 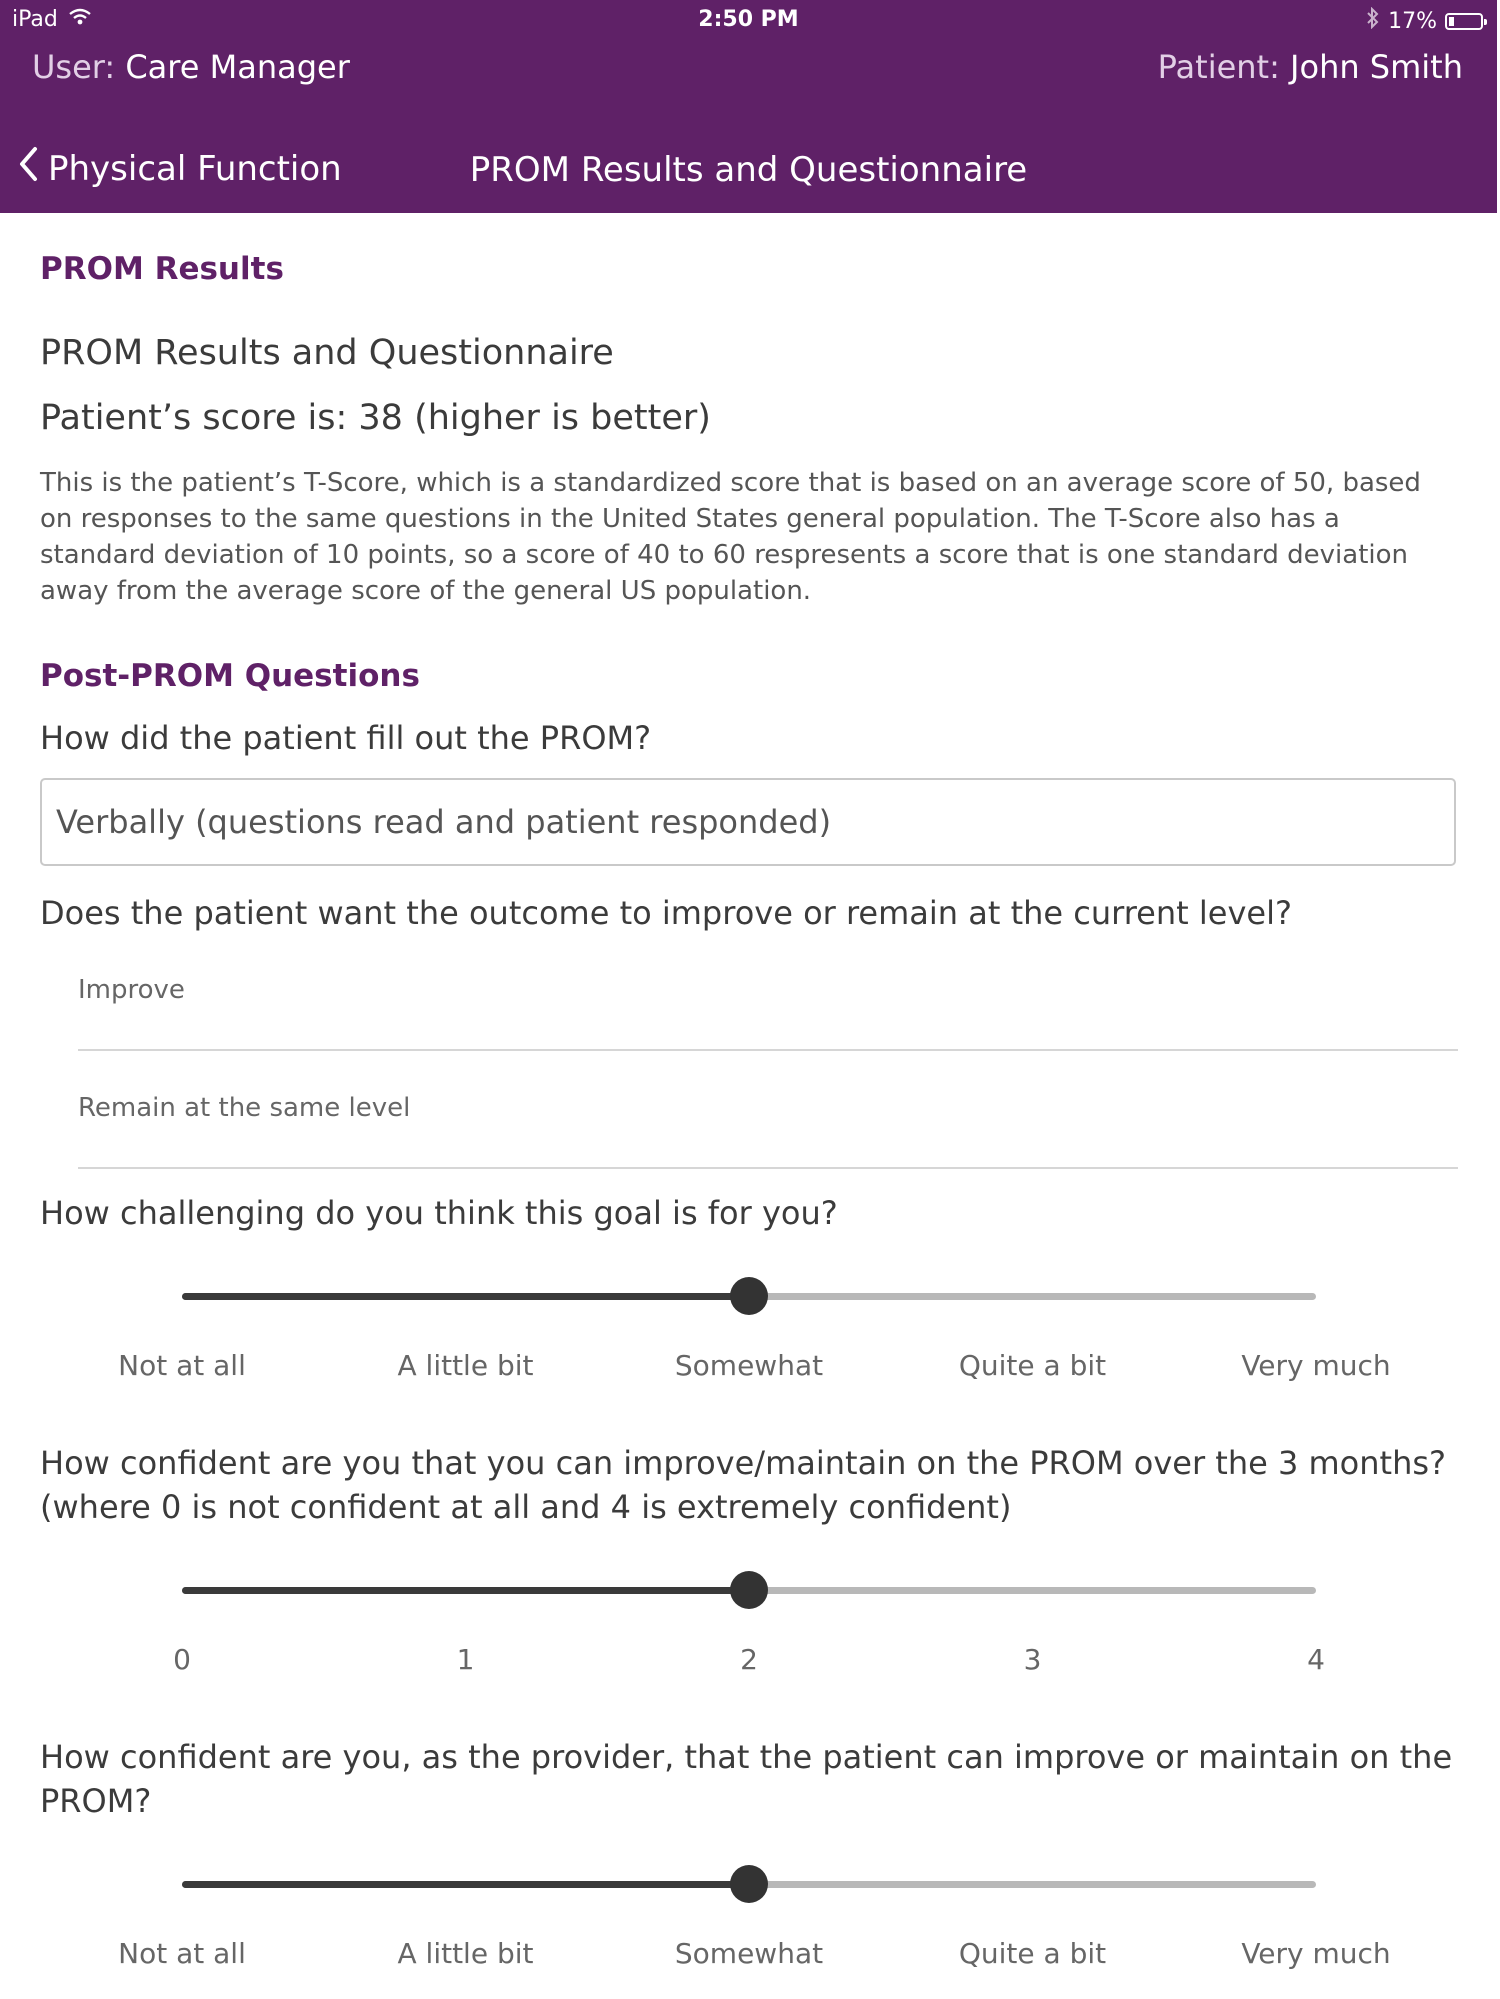 What do you see at coordinates (182, 1953) in the screenshot?
I see `provider-confidence-tick-label: Not at all` at bounding box center [182, 1953].